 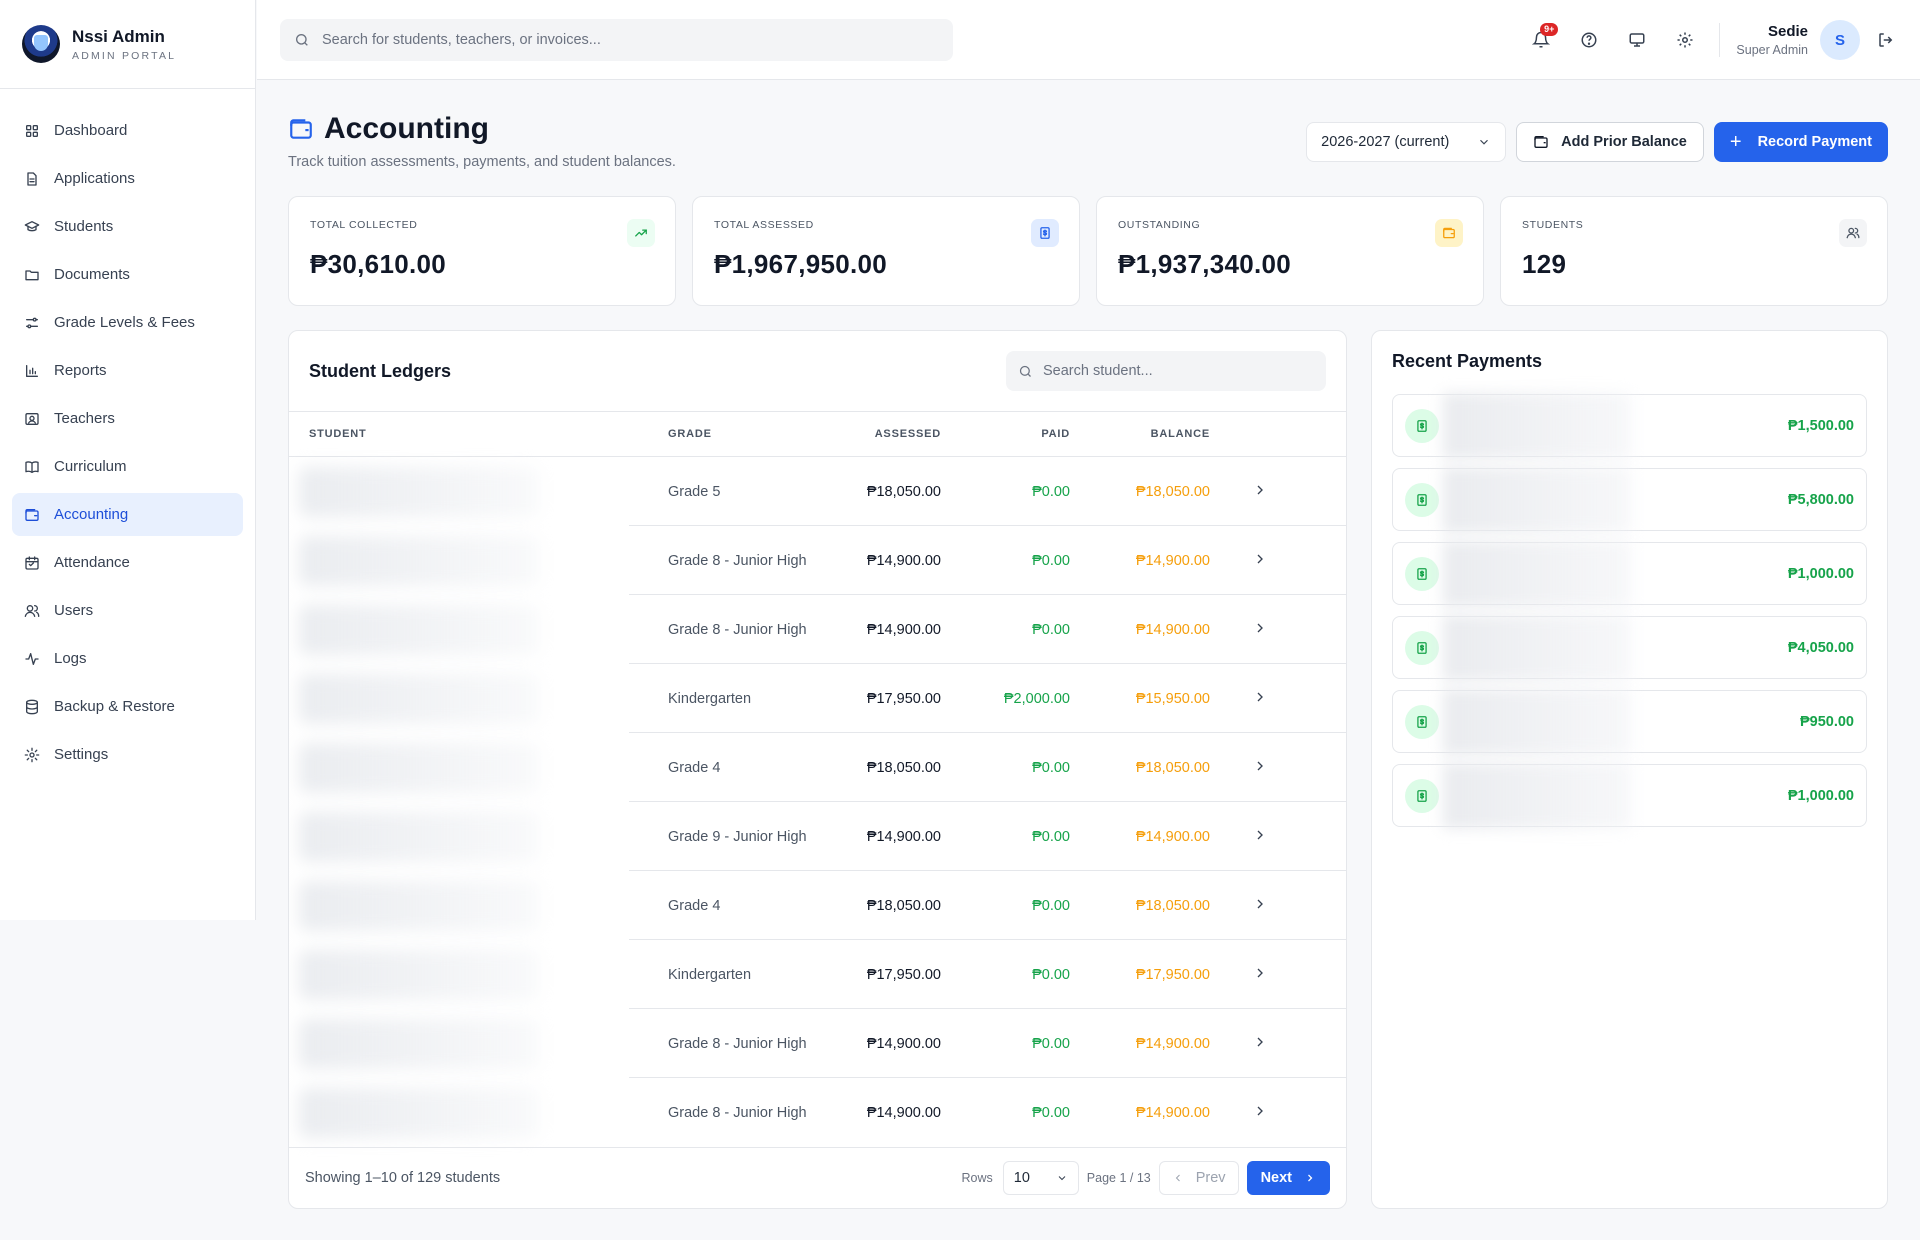 What do you see at coordinates (127, 754) in the screenshot?
I see `sidebar-item-settings: Settings` at bounding box center [127, 754].